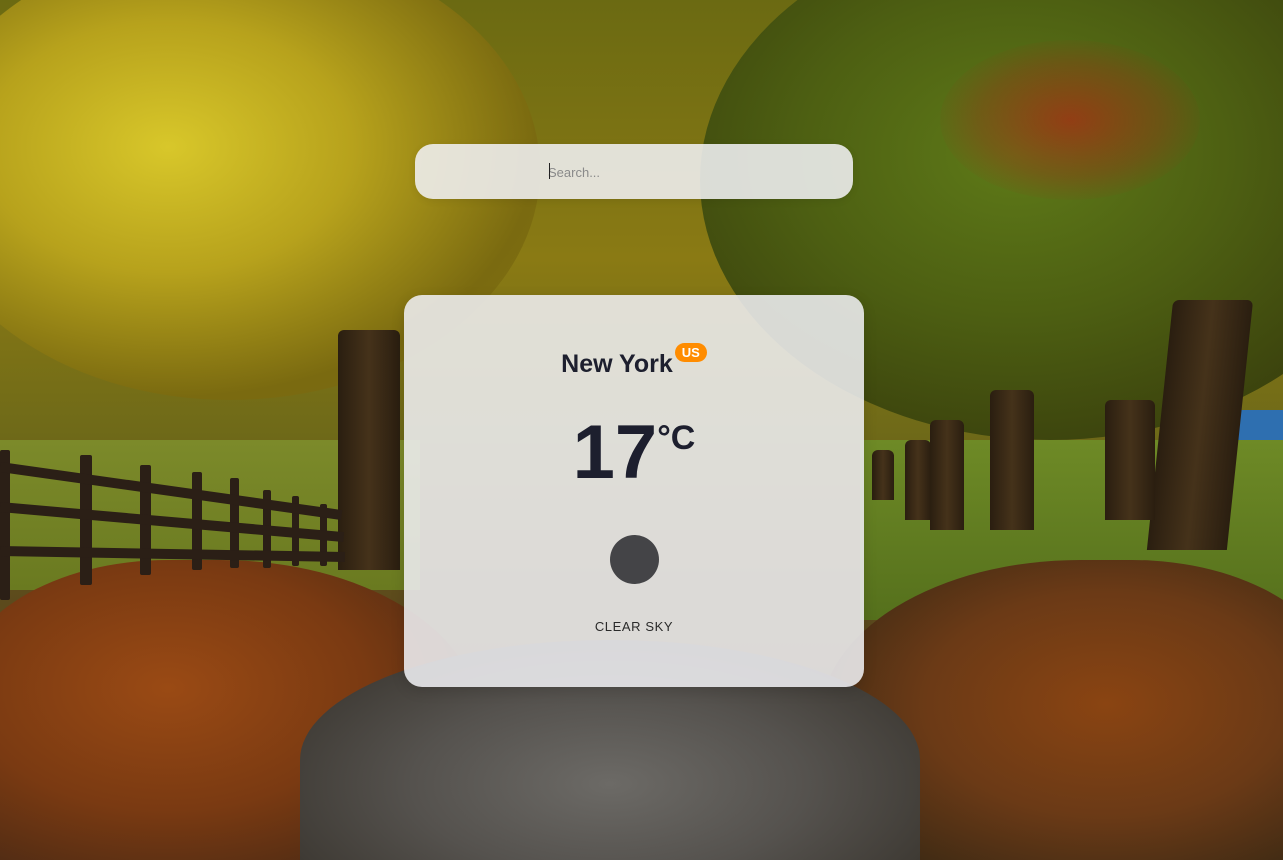 The image size is (1283, 860). What do you see at coordinates (549, 171) in the screenshot?
I see `text-cursor` at bounding box center [549, 171].